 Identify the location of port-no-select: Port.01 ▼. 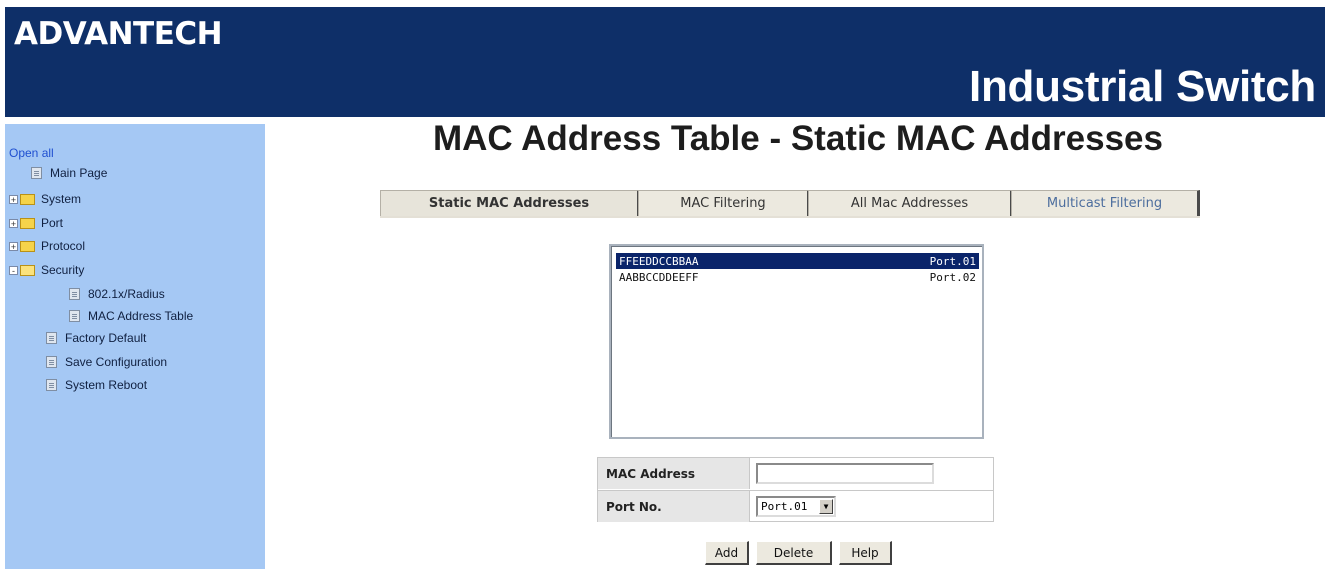
(796, 506).